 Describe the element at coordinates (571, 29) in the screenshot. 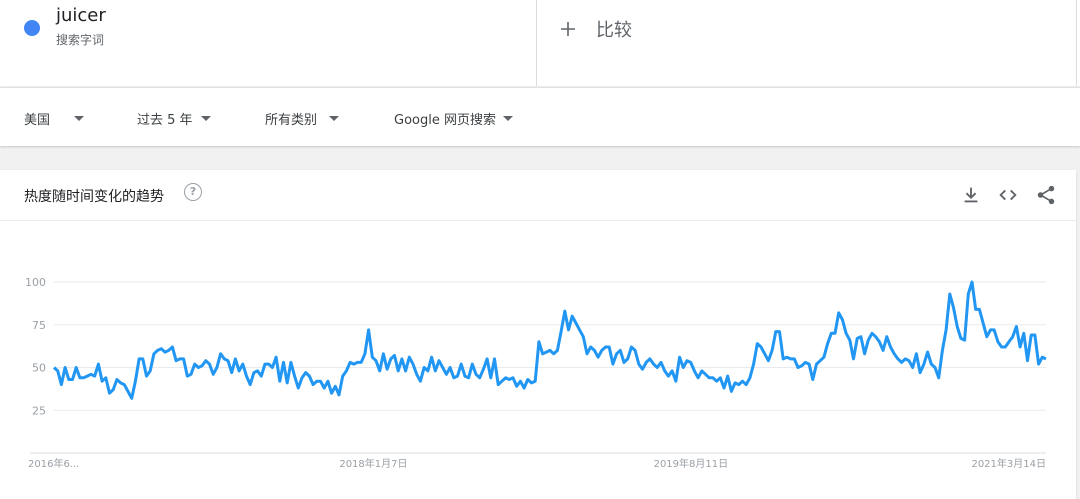

I see `plus-icon` at that location.